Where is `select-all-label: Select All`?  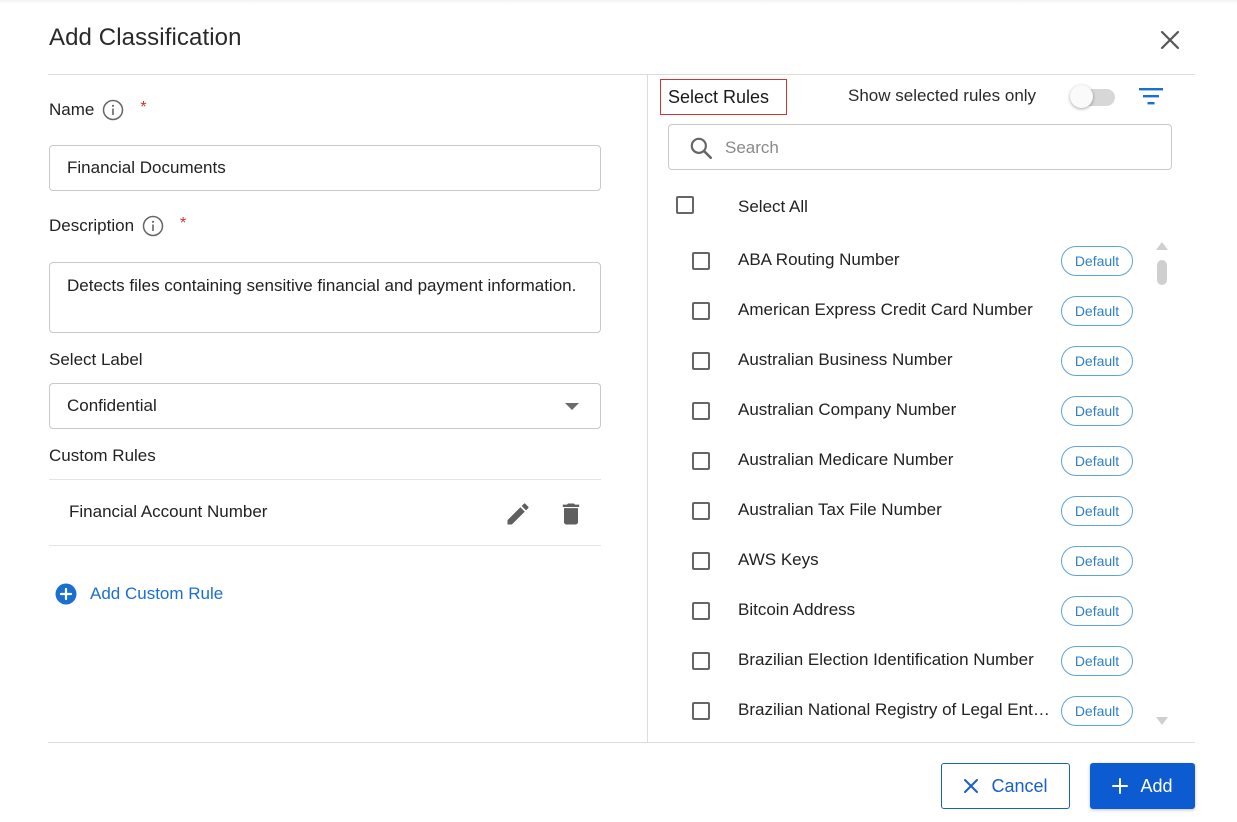
select-all-label: Select All is located at coordinates (773, 206).